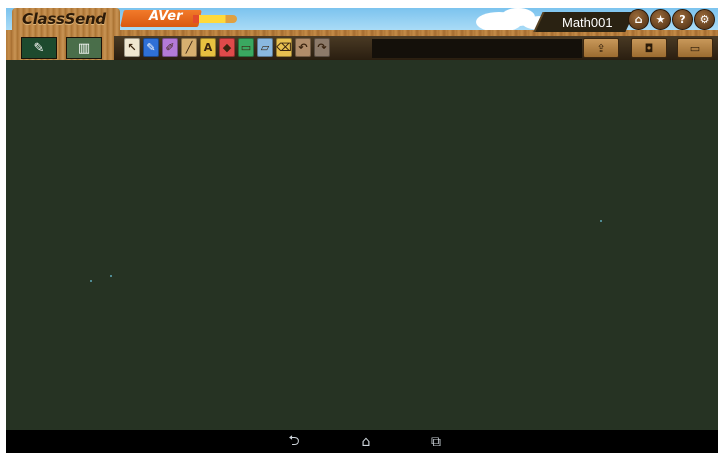  I want to click on back-icon: ⮌, so click(294, 440).